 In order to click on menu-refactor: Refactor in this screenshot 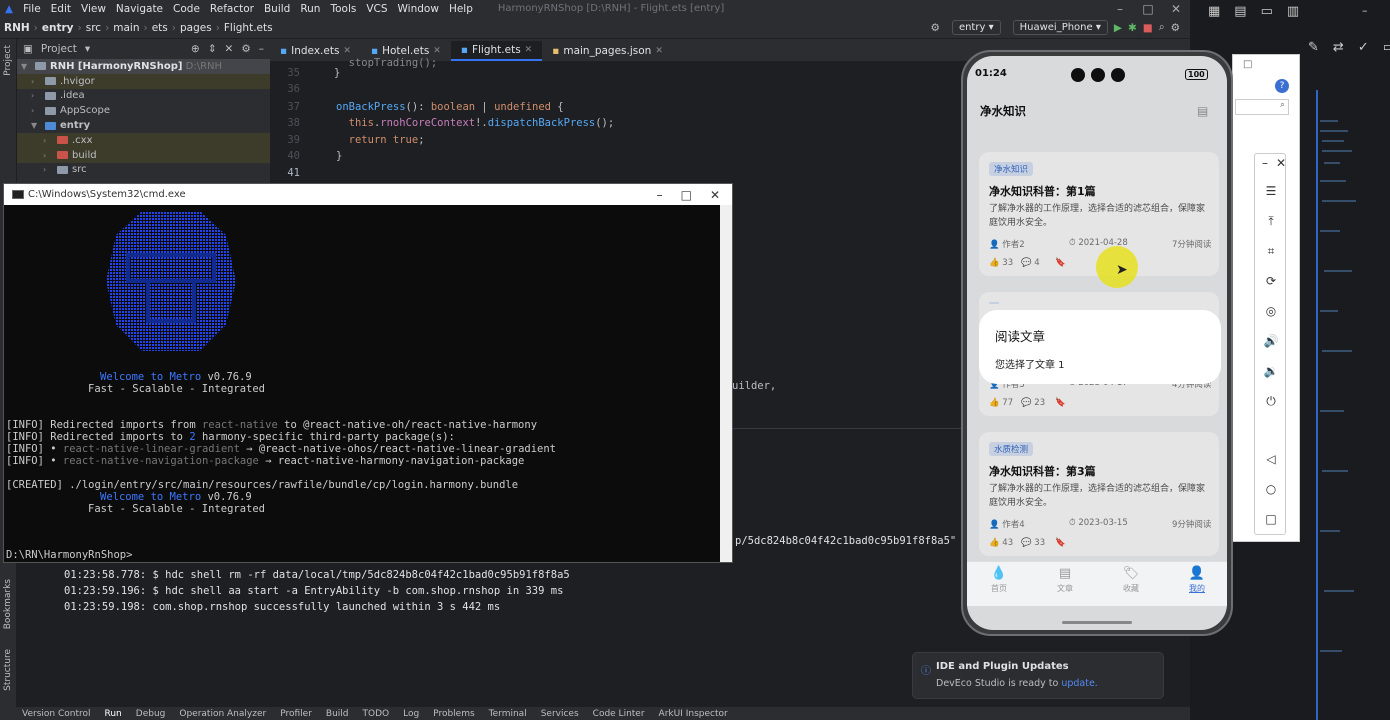, I will do `click(232, 9)`.